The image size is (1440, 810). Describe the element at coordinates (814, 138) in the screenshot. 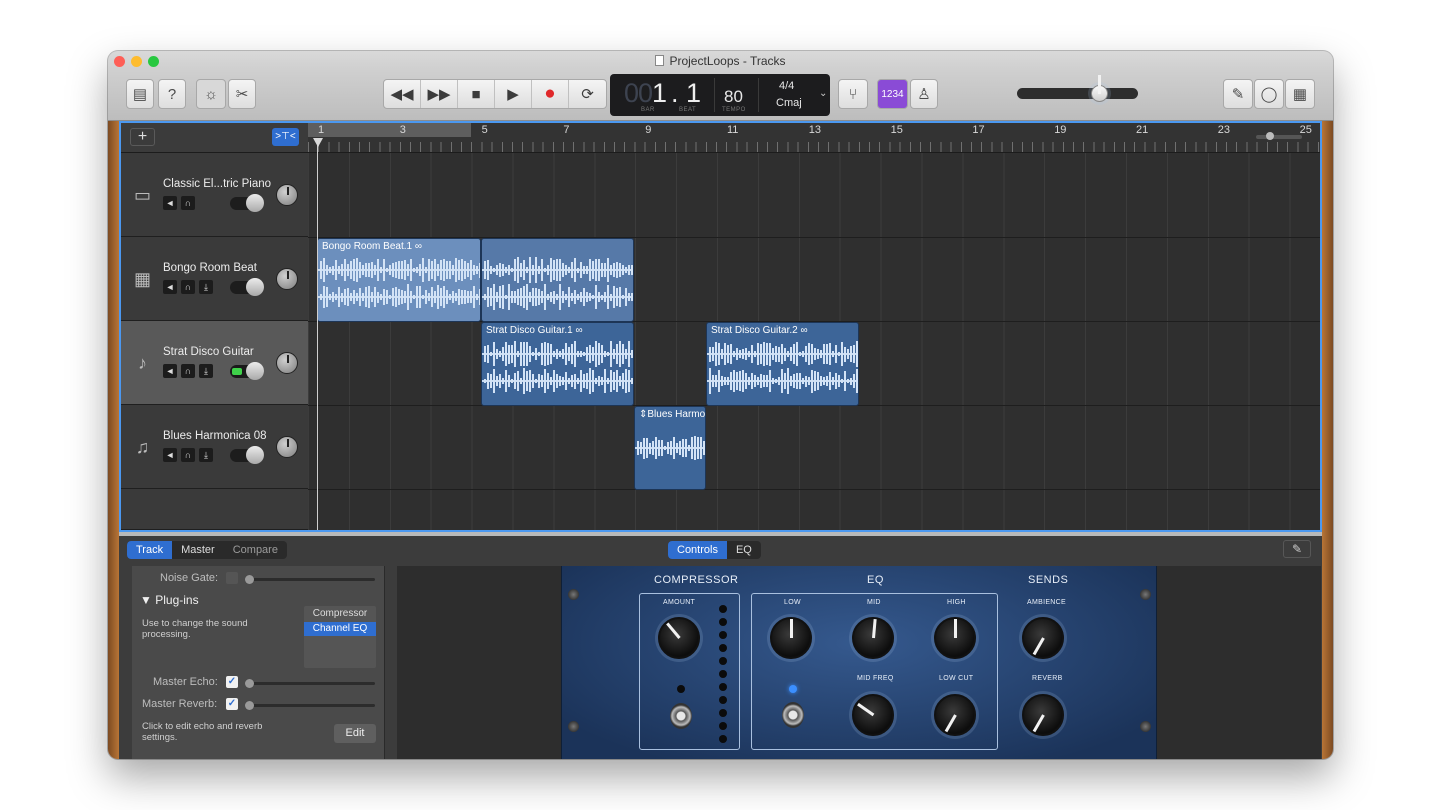

I see `timeline-ruler: 1 3 5 7 9 11 13 15 17 19 21 23 25` at that location.